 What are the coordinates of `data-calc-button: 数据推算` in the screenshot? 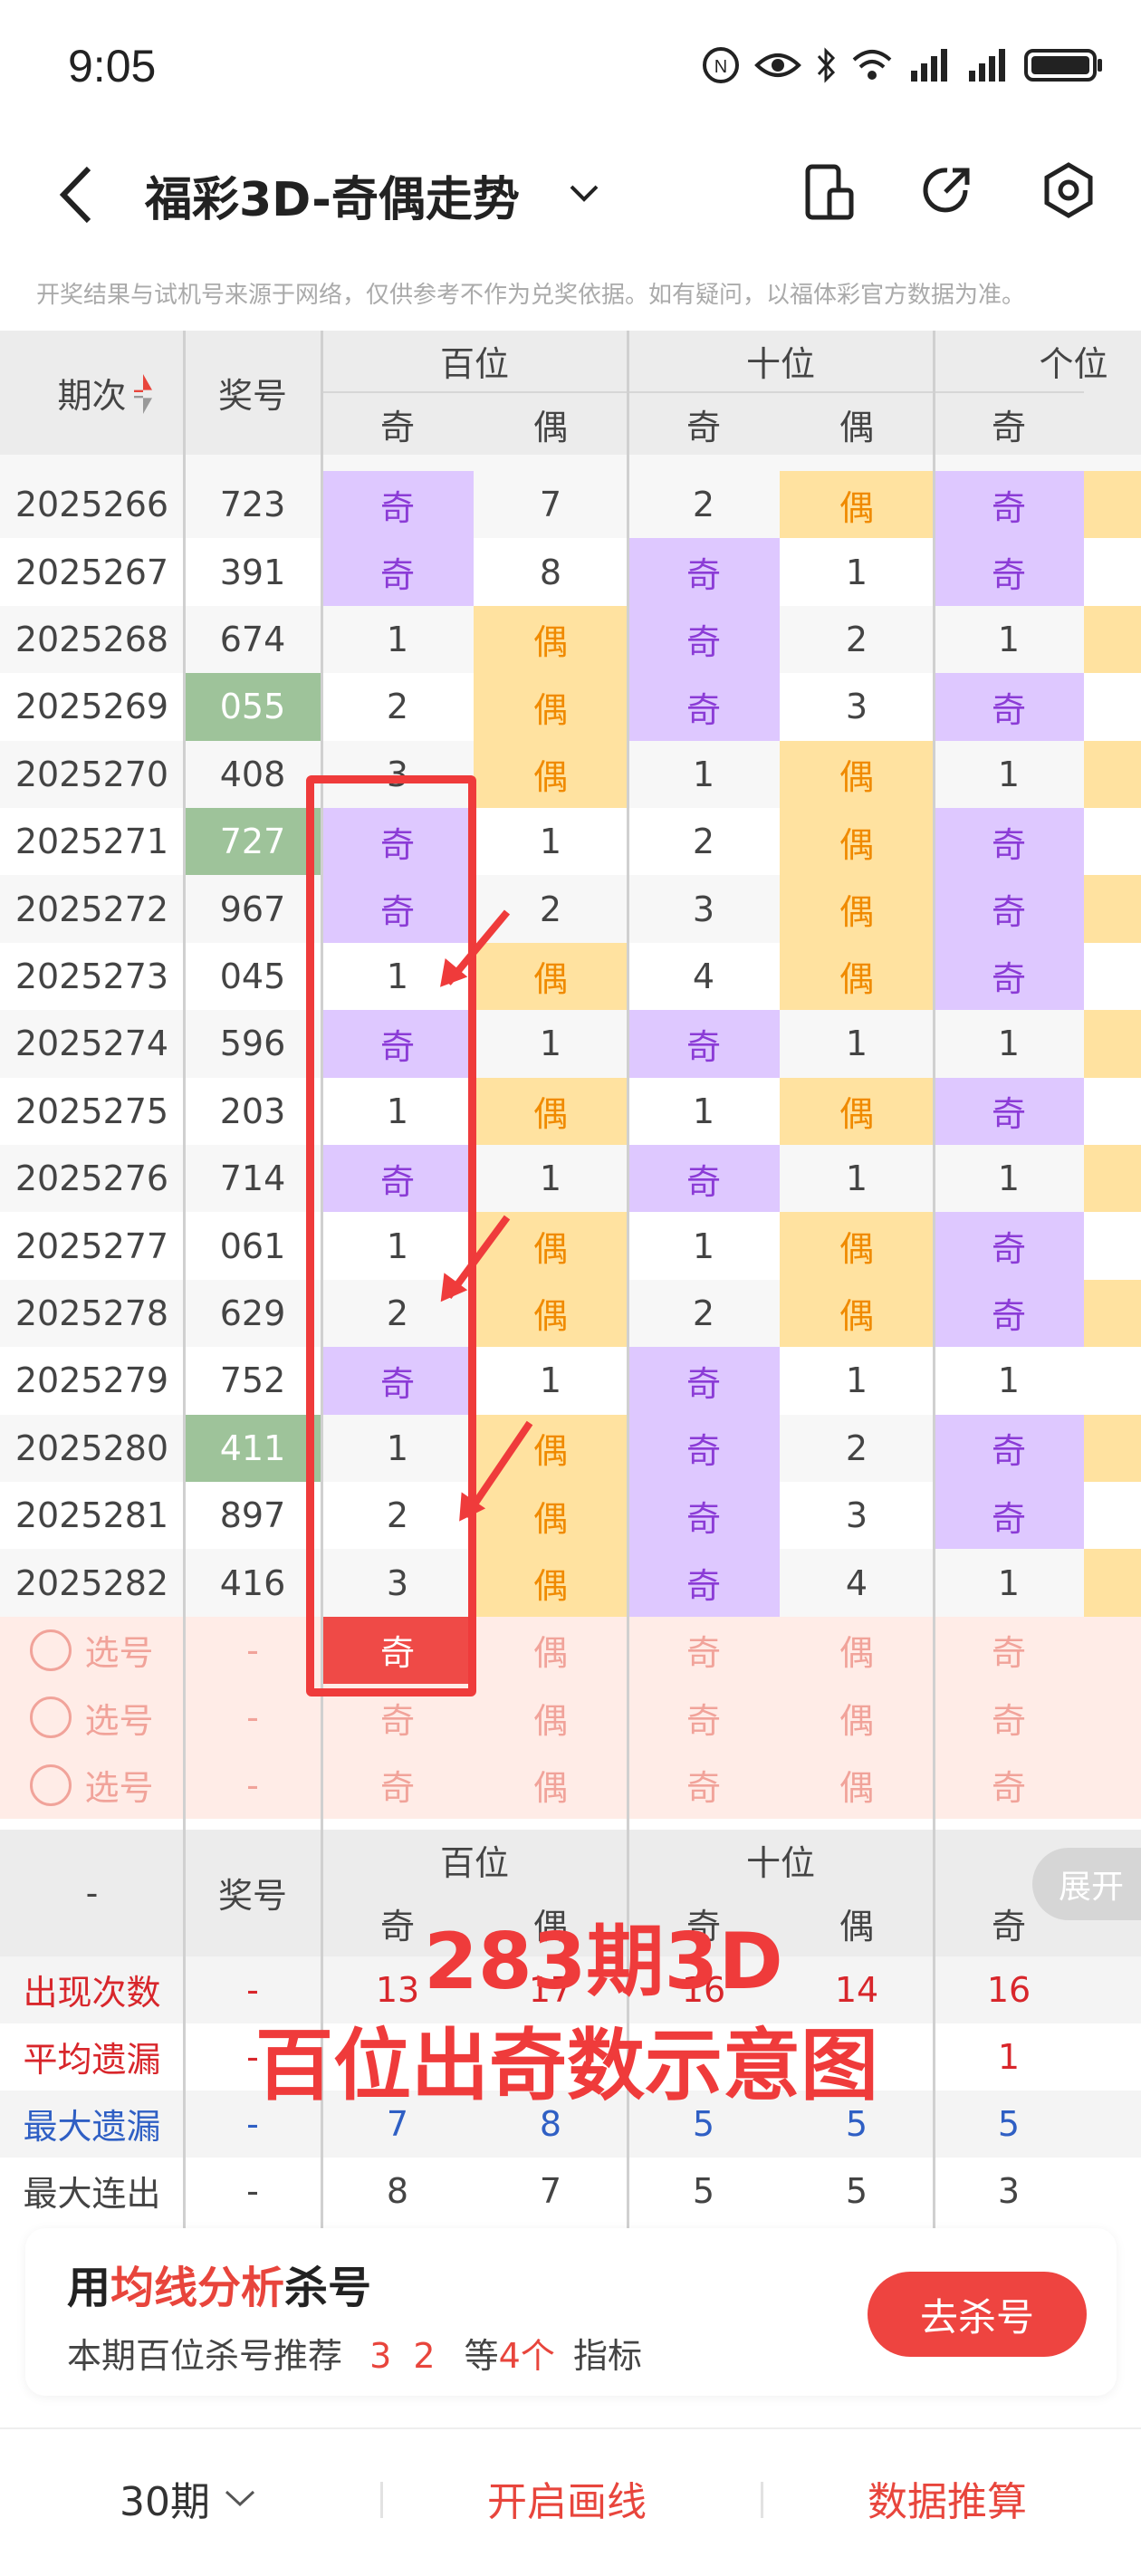 It's located at (948, 2498).